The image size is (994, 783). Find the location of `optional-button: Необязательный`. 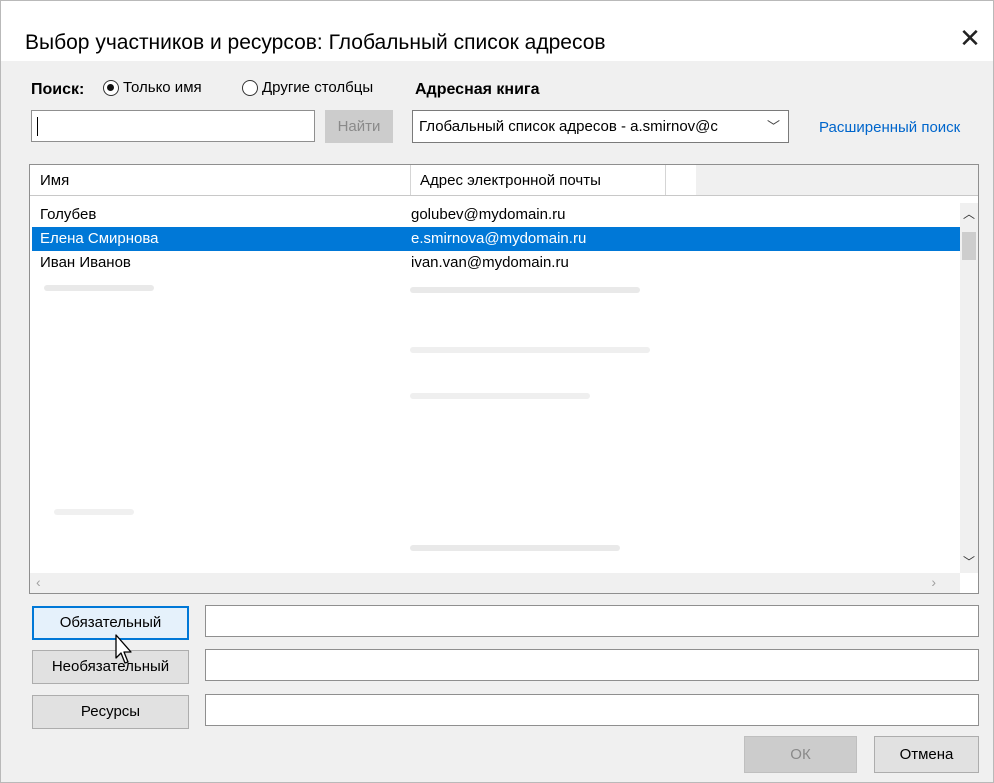

optional-button: Необязательный is located at coordinates (110, 667).